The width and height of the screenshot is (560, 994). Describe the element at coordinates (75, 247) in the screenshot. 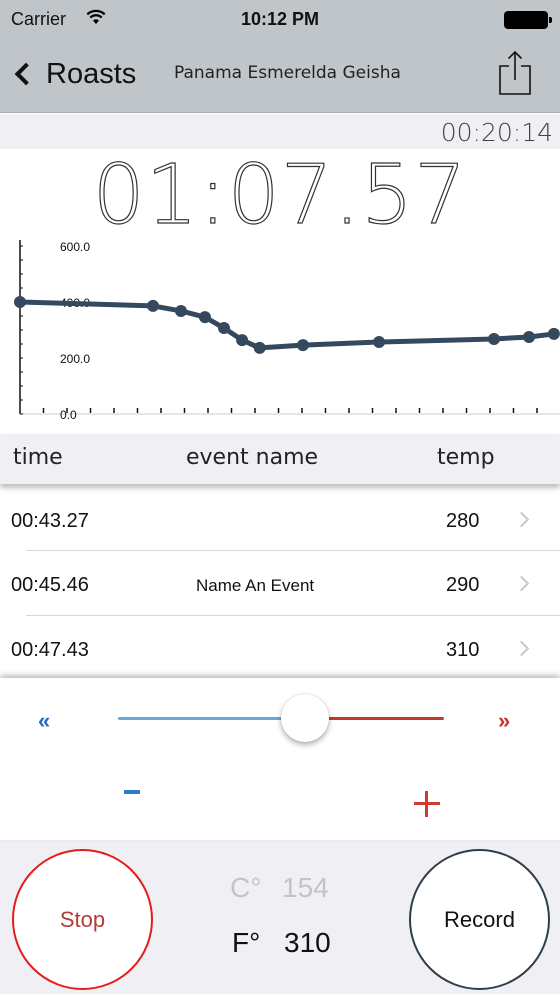

I see `y-tick-label: 600.0` at that location.